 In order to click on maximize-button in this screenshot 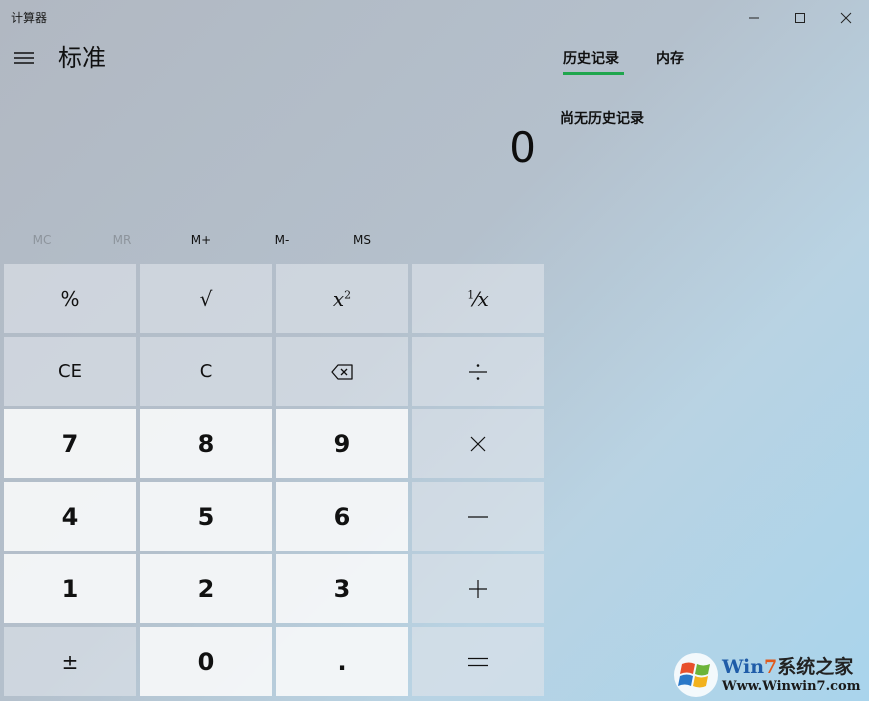, I will do `click(800, 18)`.